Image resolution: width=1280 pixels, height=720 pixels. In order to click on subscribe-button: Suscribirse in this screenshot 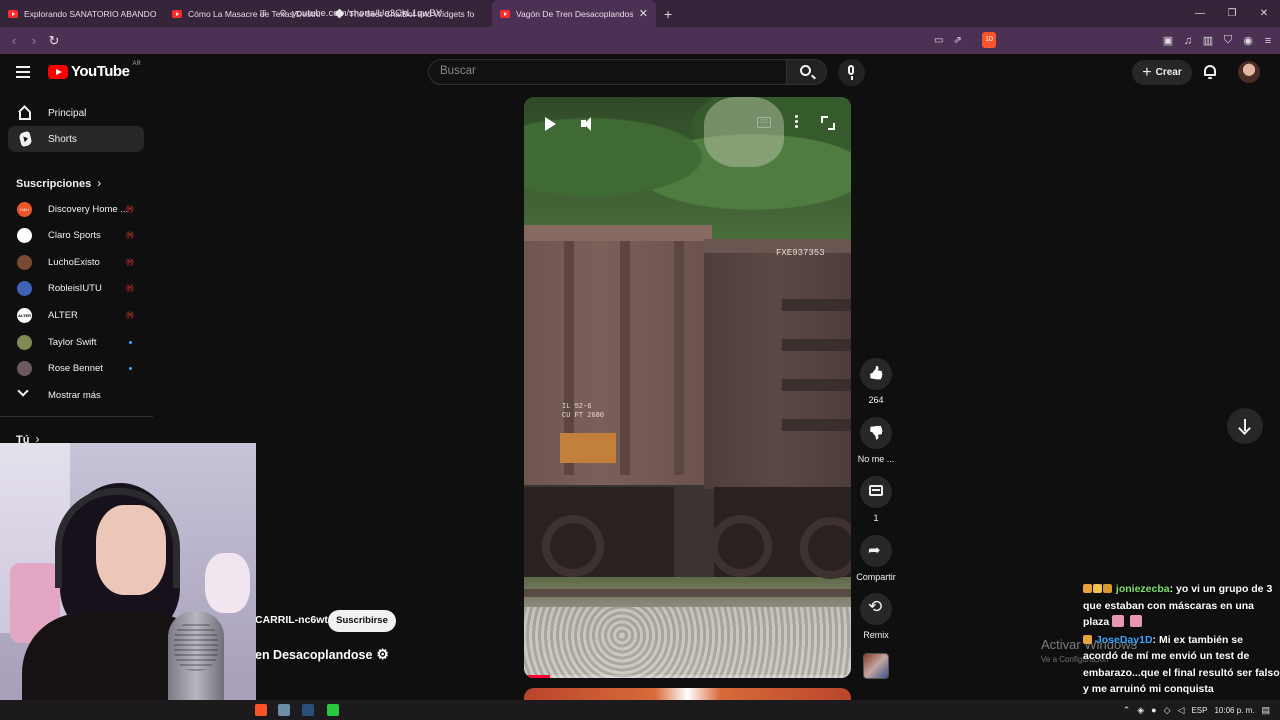, I will do `click(362, 621)`.